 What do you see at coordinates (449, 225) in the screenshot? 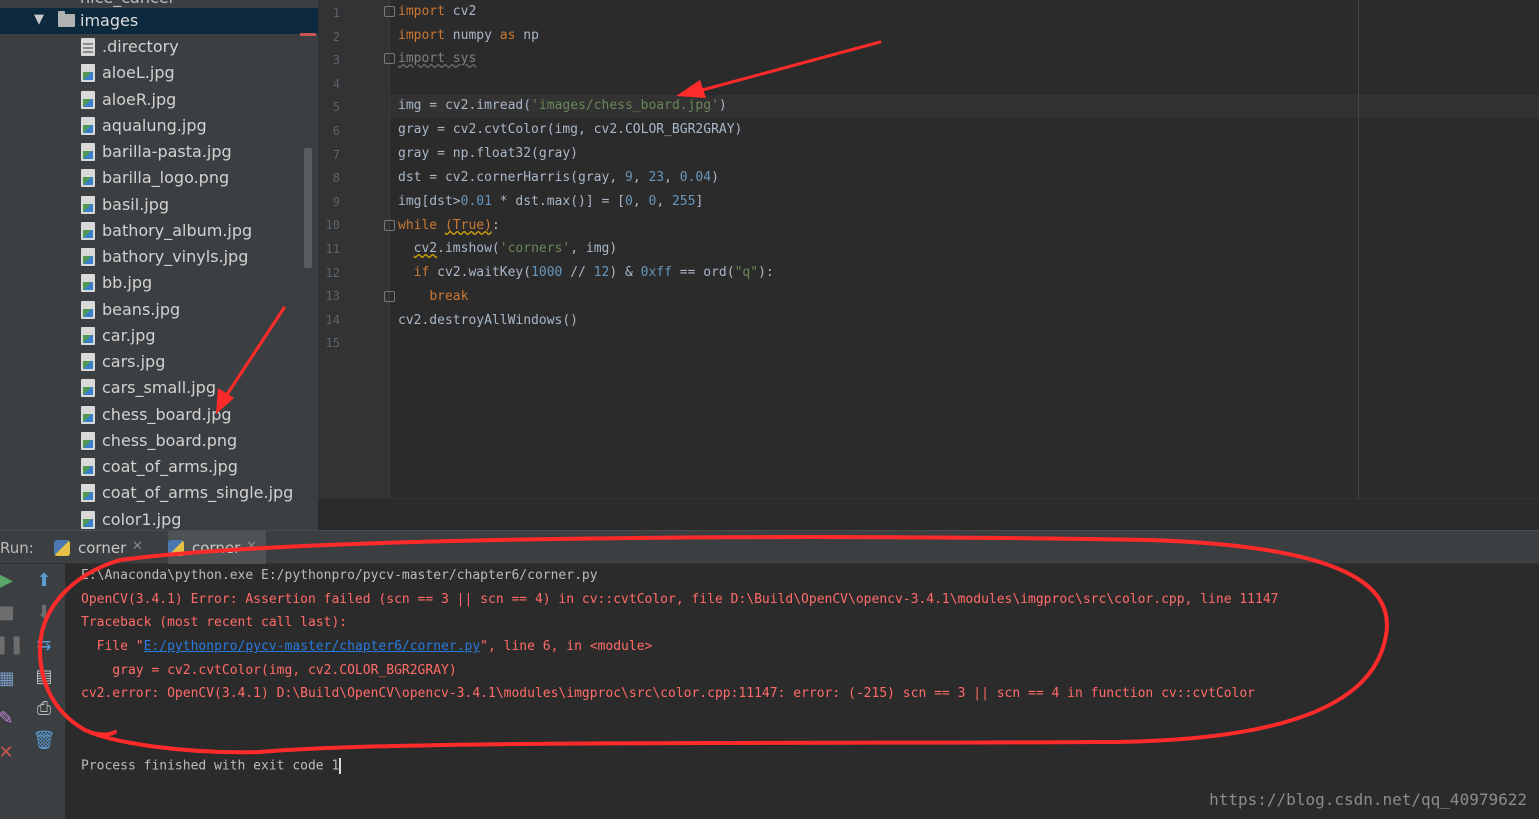
I see `code-line-10: while (True):` at bounding box center [449, 225].